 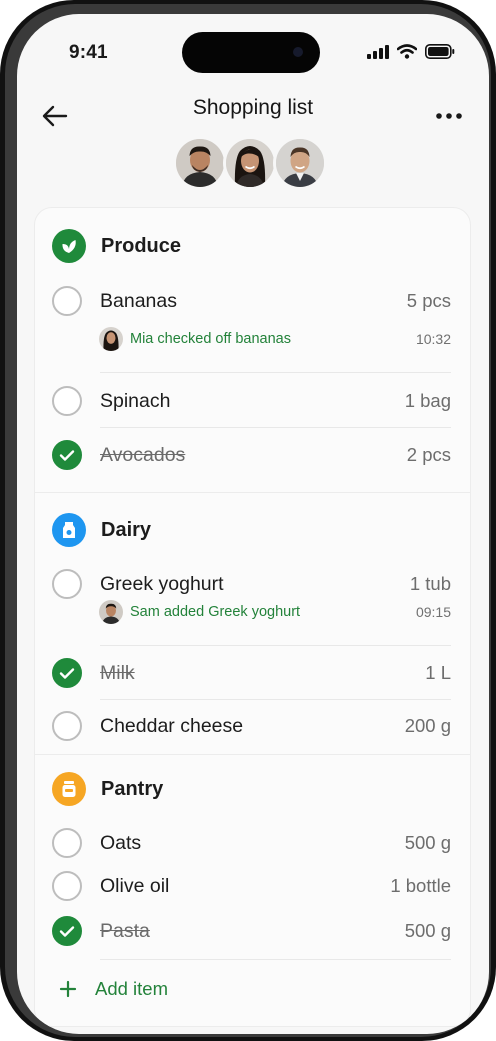 I want to click on wifi-icon, so click(x=407, y=51).